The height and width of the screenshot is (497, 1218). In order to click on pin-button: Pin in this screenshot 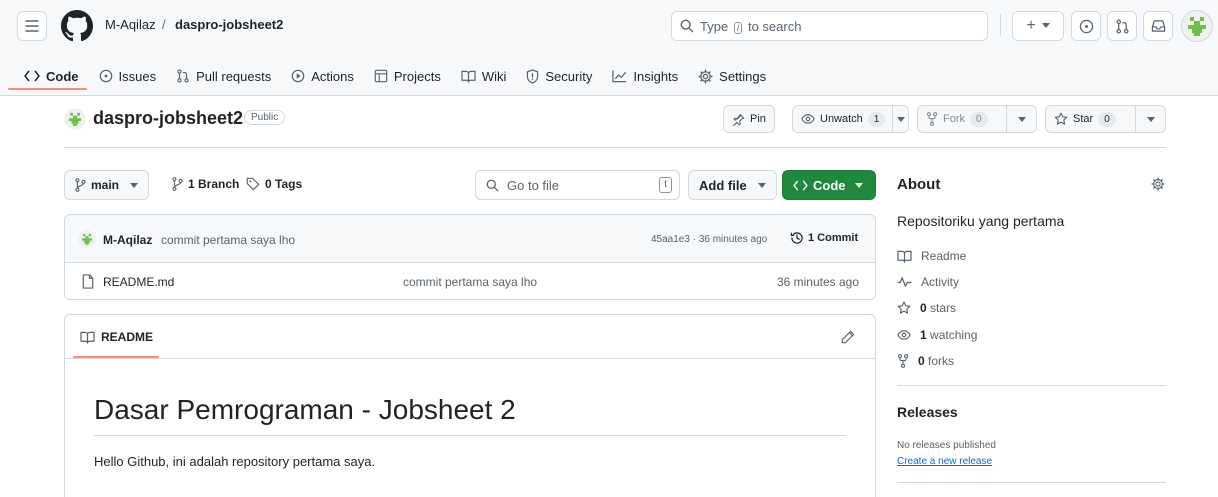, I will do `click(749, 119)`.